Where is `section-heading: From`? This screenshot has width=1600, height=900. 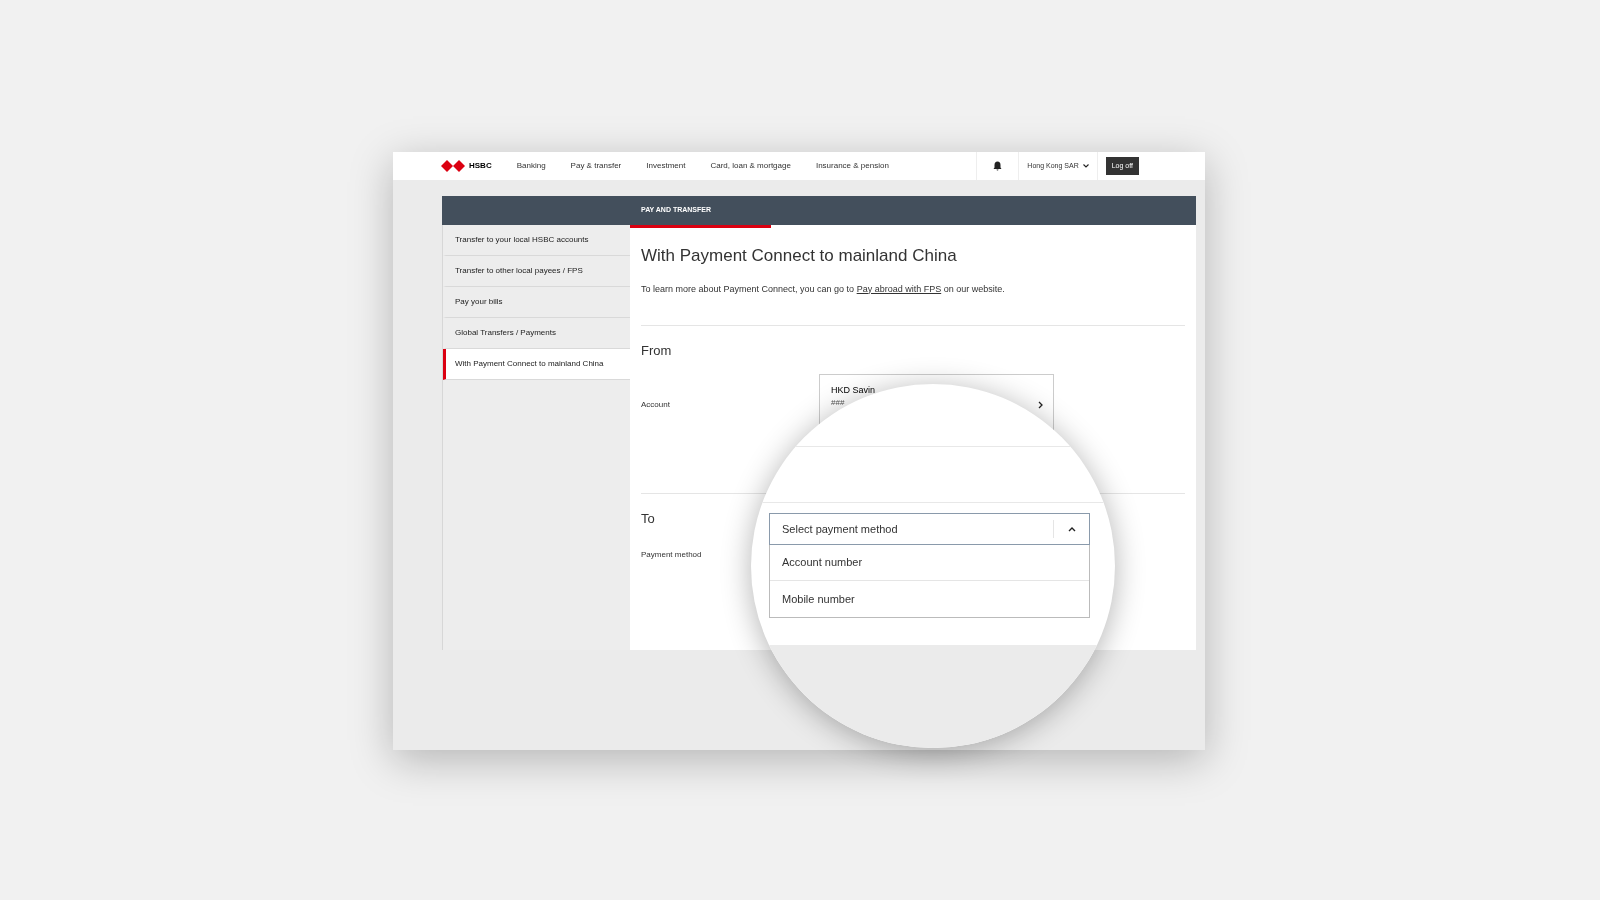 section-heading: From is located at coordinates (657, 351).